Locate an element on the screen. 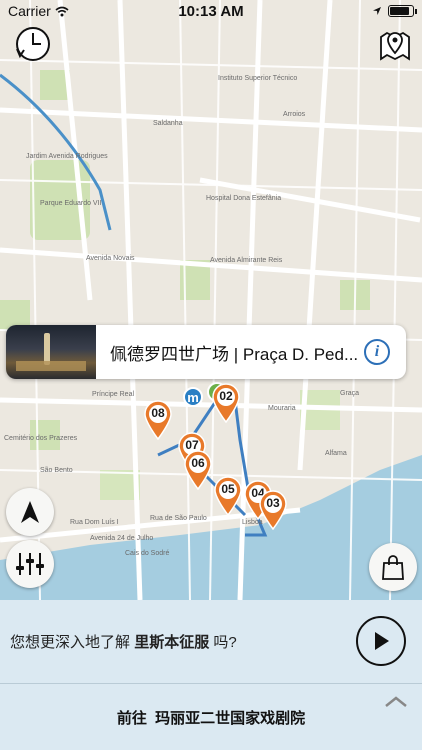 This screenshot has height=750, width=422. metro-station-marker: m is located at coordinates (193, 397).